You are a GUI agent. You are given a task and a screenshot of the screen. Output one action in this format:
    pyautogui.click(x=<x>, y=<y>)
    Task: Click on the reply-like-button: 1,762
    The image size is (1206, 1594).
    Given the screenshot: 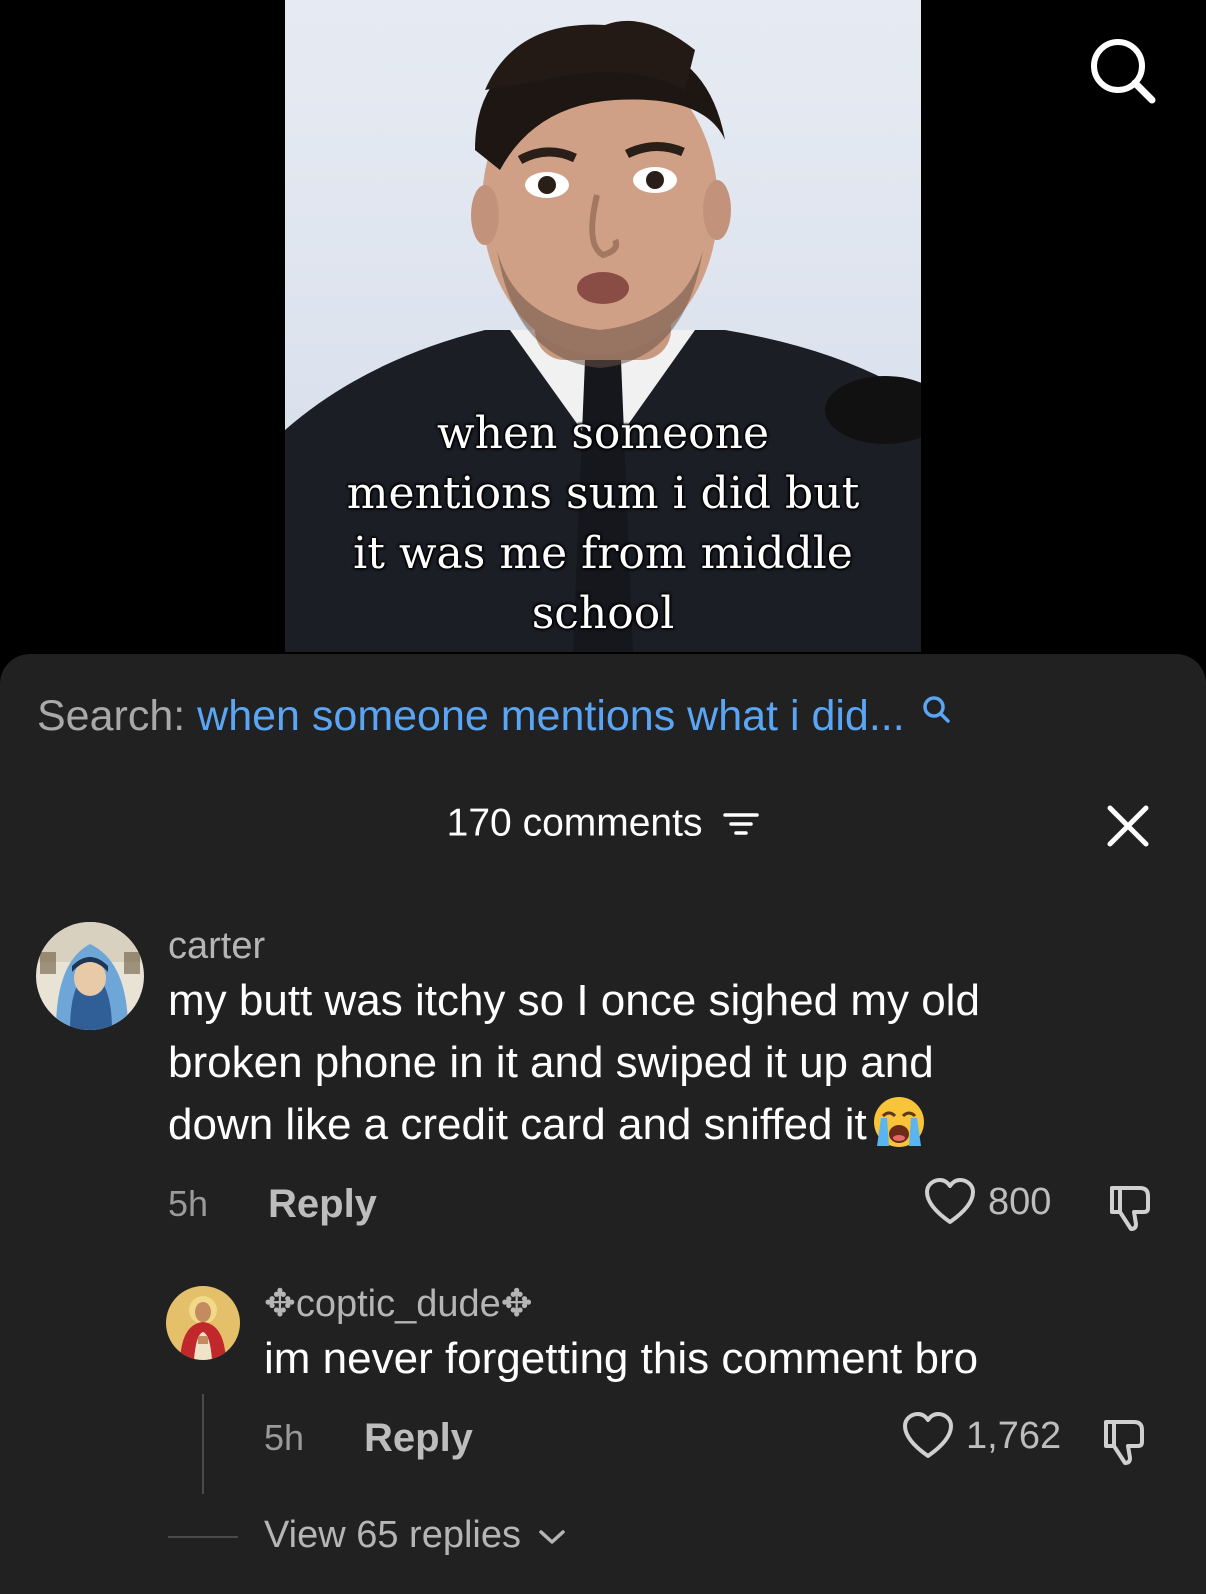 What is the action you would take?
    pyautogui.click(x=981, y=1436)
    